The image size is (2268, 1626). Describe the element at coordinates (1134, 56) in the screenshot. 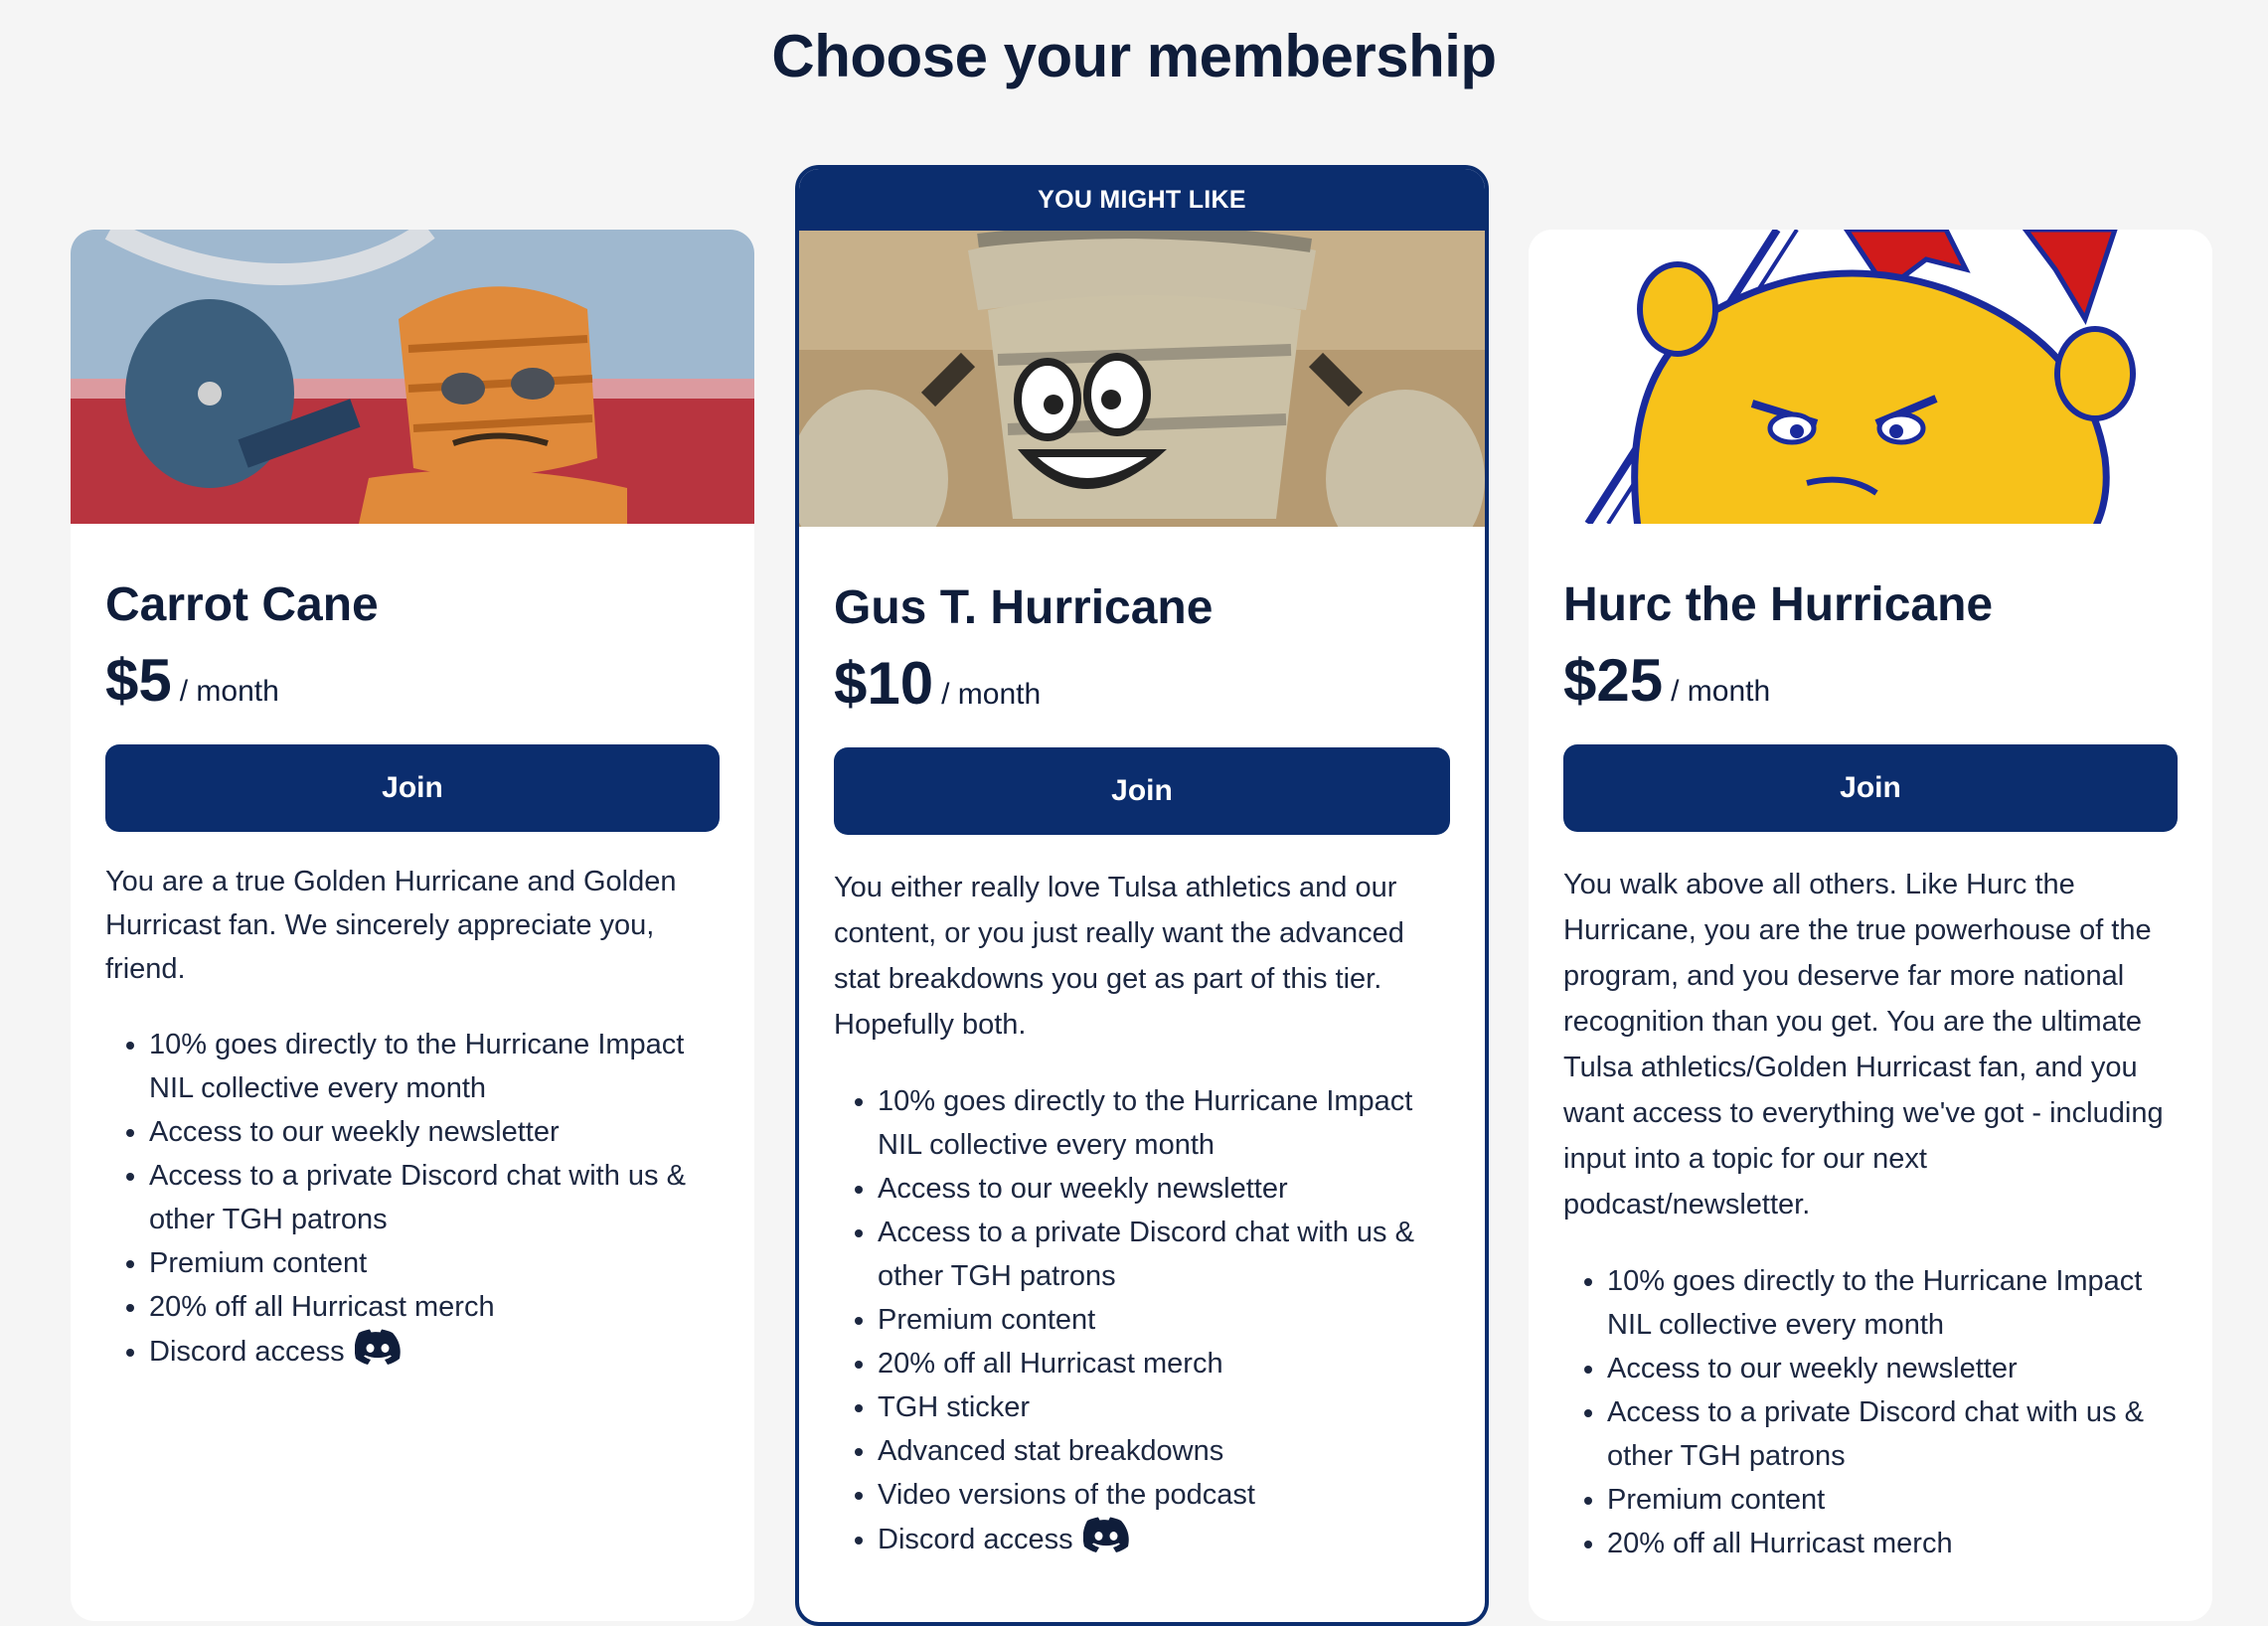

I see `page-title: Choose your membership` at that location.